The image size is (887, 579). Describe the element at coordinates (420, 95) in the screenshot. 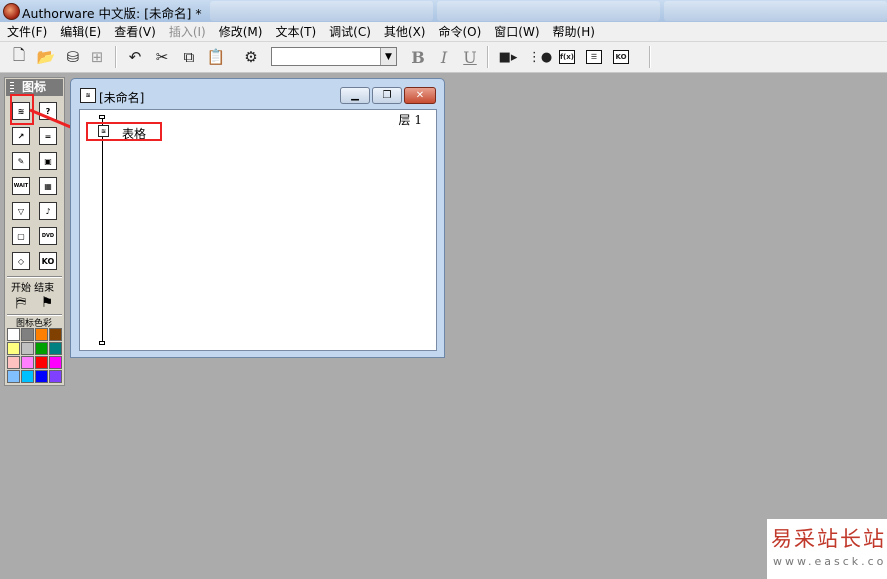

I see `close-button: ✕` at that location.